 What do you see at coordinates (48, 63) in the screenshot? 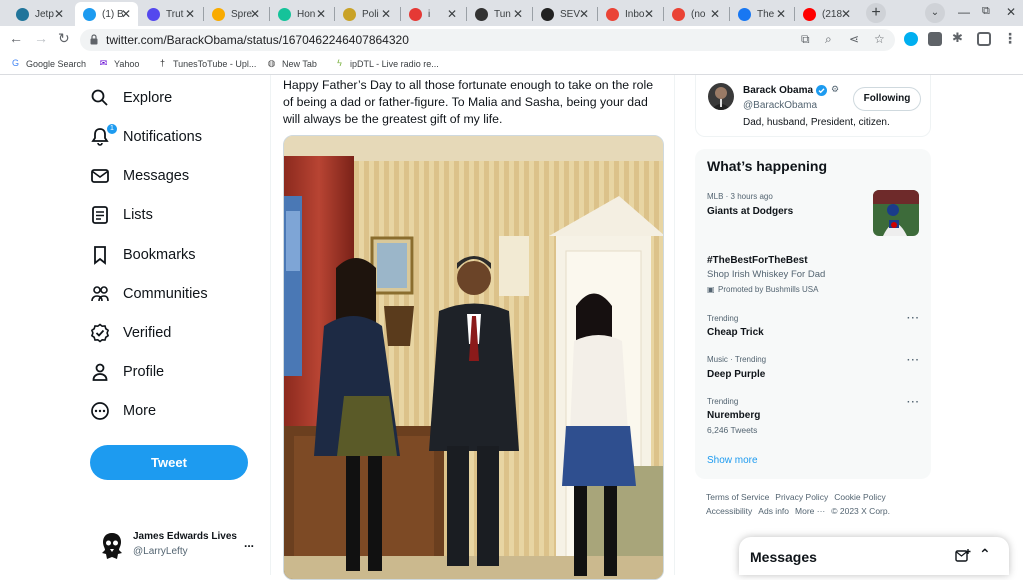
I see `bookmark-item: G Google Search` at bounding box center [48, 63].